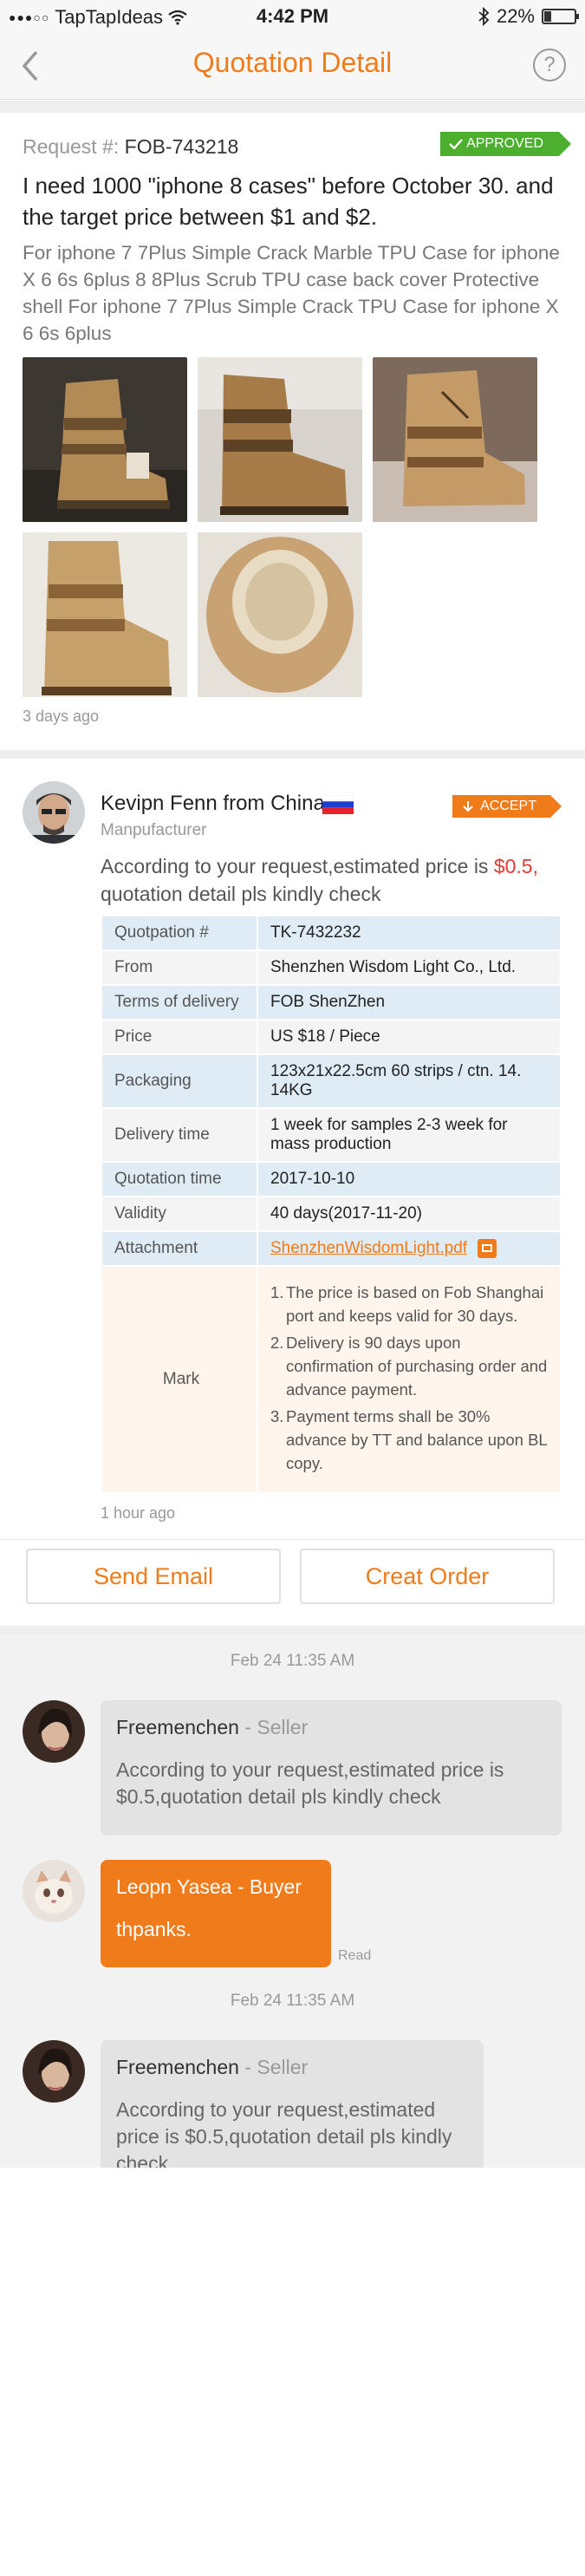 The width and height of the screenshot is (585, 2576). What do you see at coordinates (549, 65) in the screenshot?
I see `help-icon: ?` at bounding box center [549, 65].